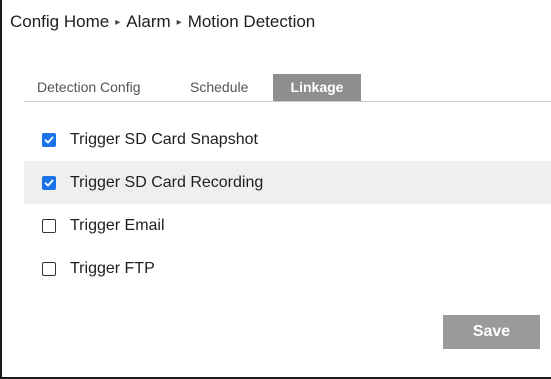 The width and height of the screenshot is (551, 379). I want to click on sd-card-snapshot-label: Trigger SD Card Snapshot, so click(164, 139).